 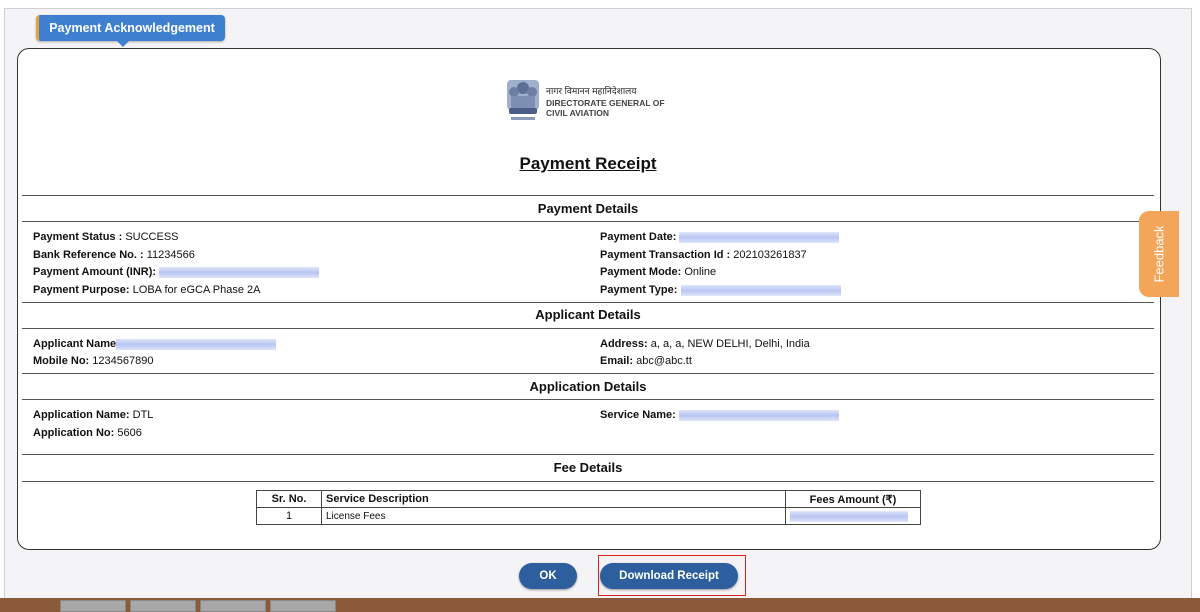 I want to click on cell-service-description: License Fees, so click(x=553, y=516).